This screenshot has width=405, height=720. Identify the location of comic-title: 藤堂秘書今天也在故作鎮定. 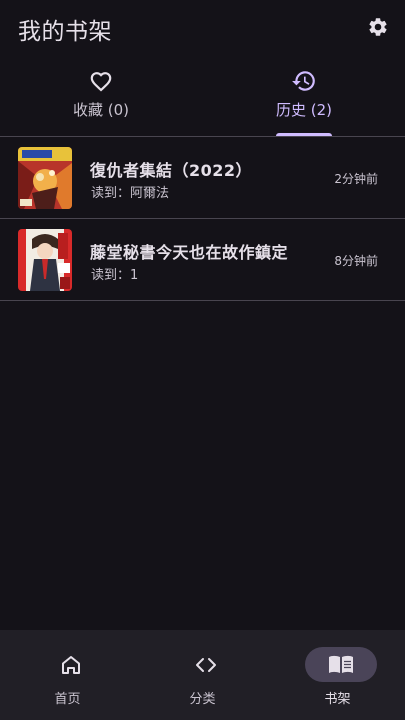
(189, 252).